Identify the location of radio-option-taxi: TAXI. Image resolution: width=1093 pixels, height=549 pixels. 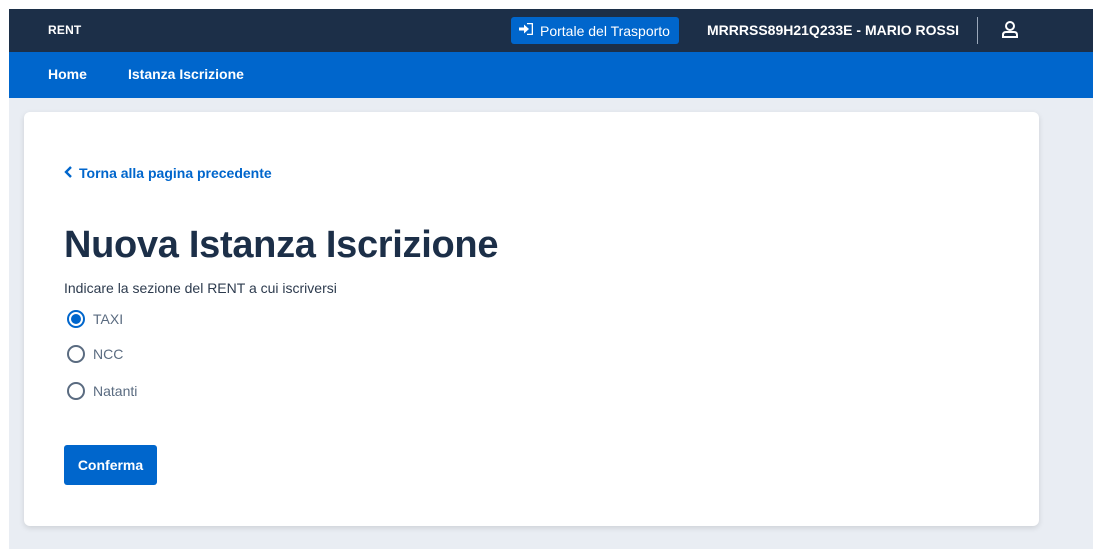
(95, 319).